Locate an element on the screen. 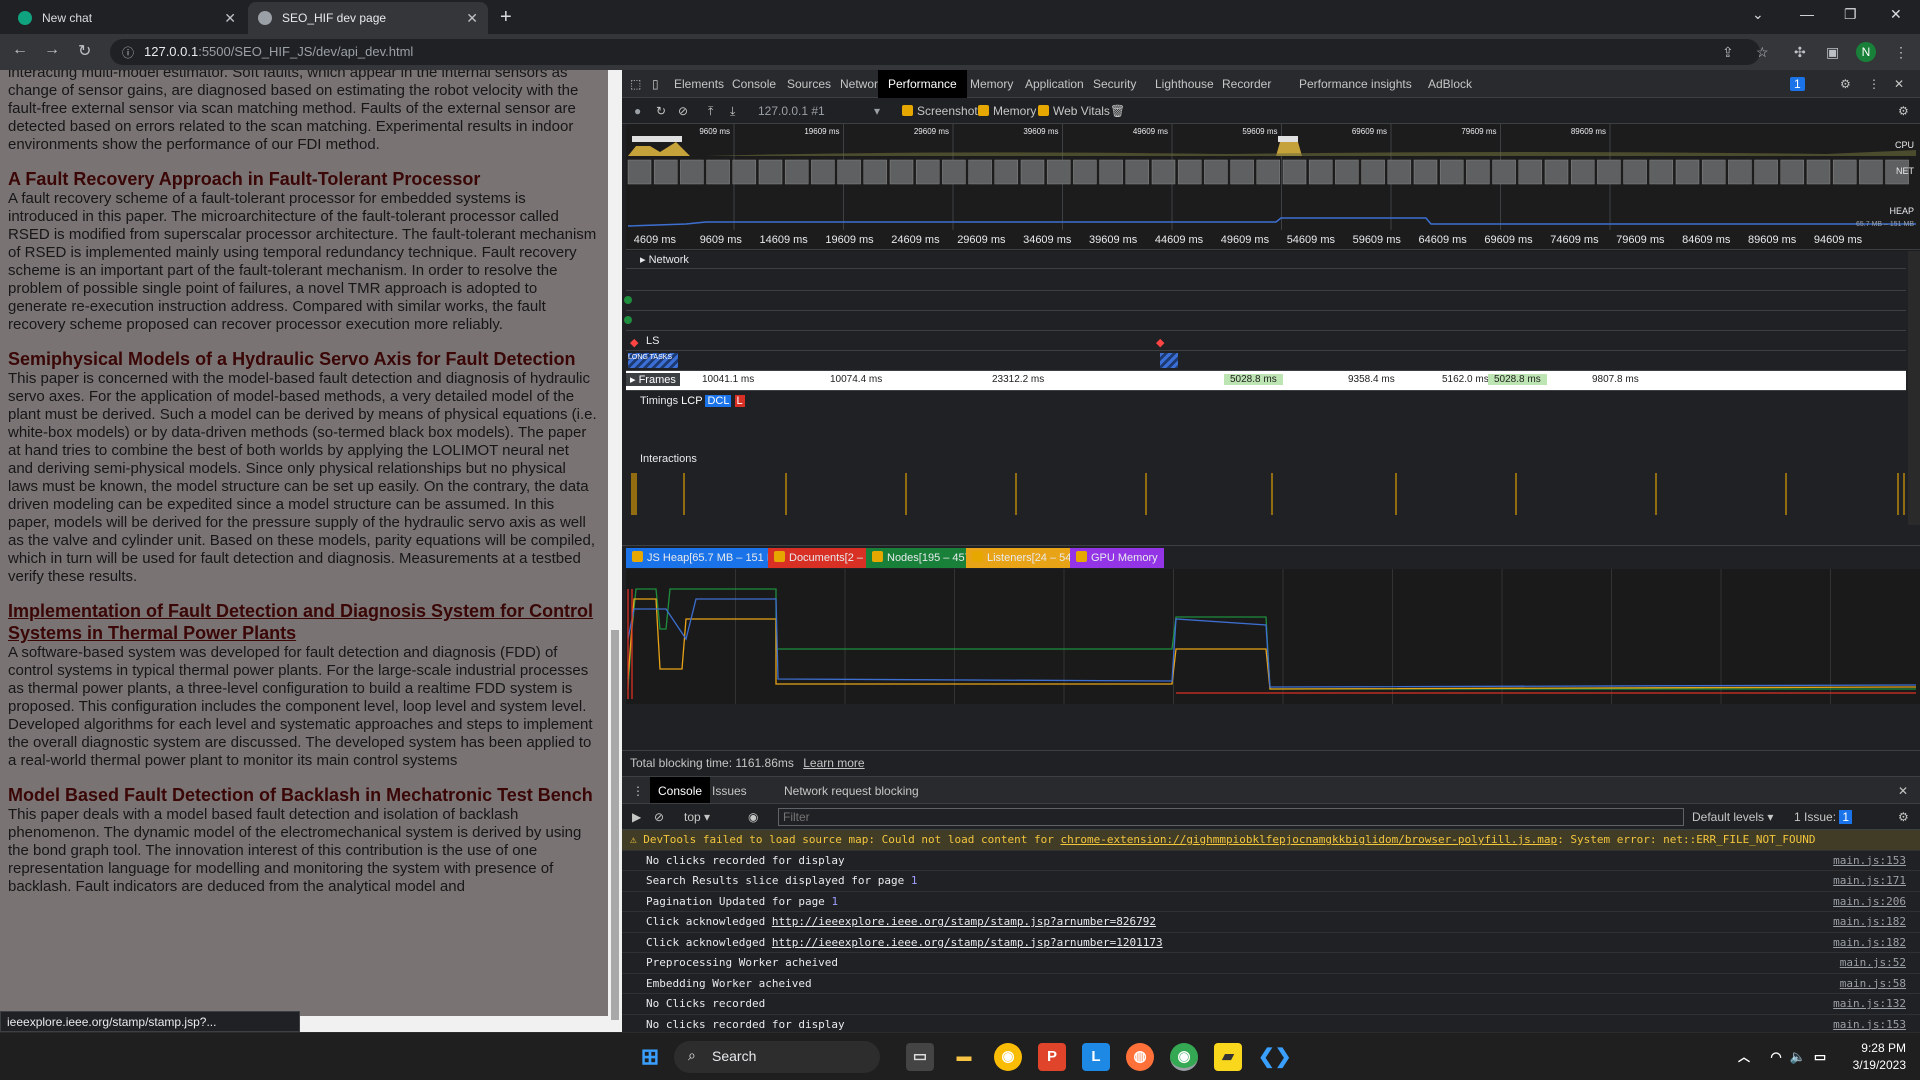 Image resolution: width=1920 pixels, height=1080 pixels. network-track: ▸ Network is located at coordinates (1266, 260).